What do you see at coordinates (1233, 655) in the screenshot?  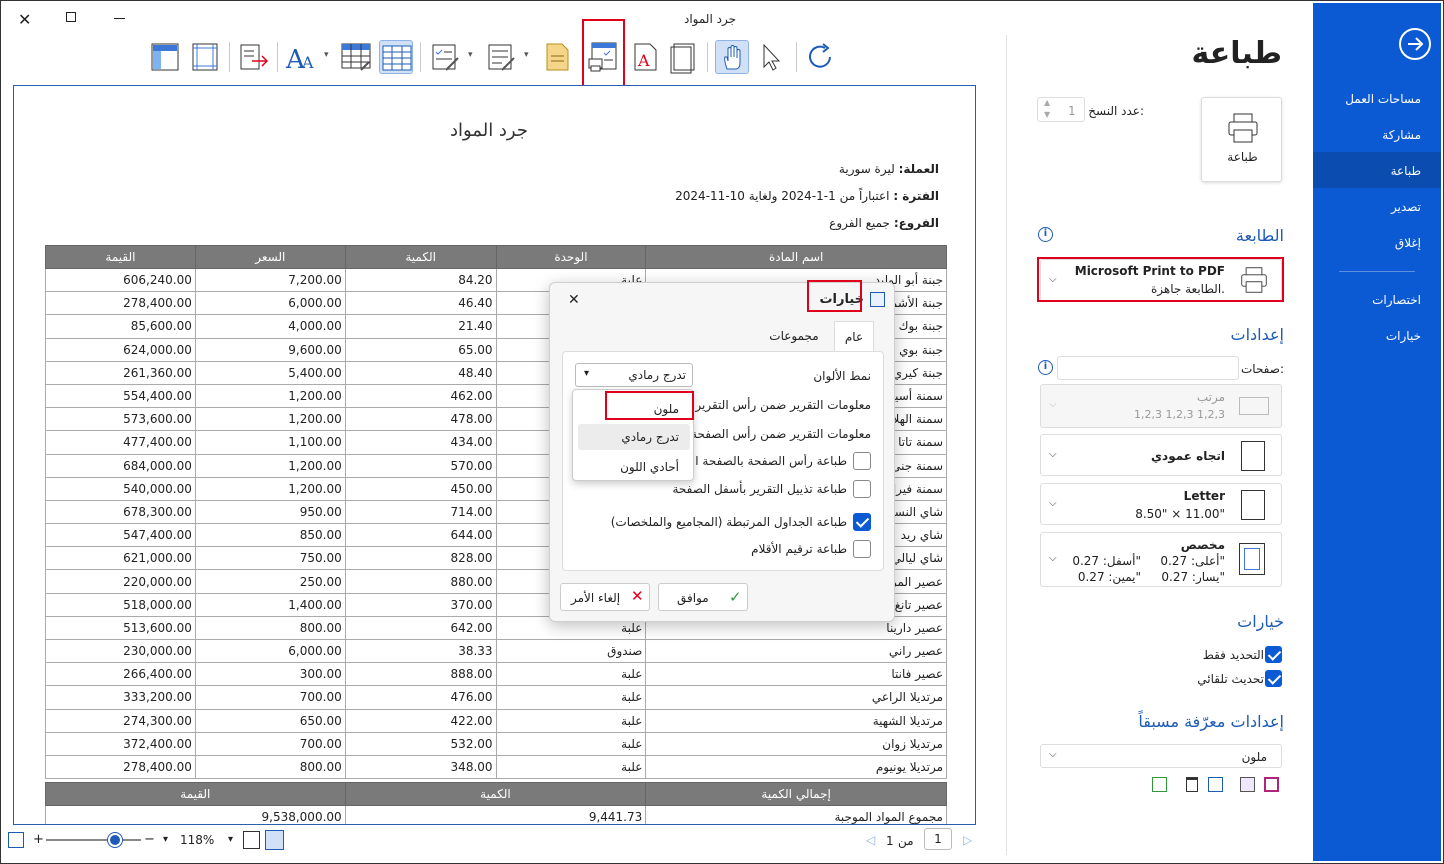 I see `opt-selection-label: التحديد فقط` at bounding box center [1233, 655].